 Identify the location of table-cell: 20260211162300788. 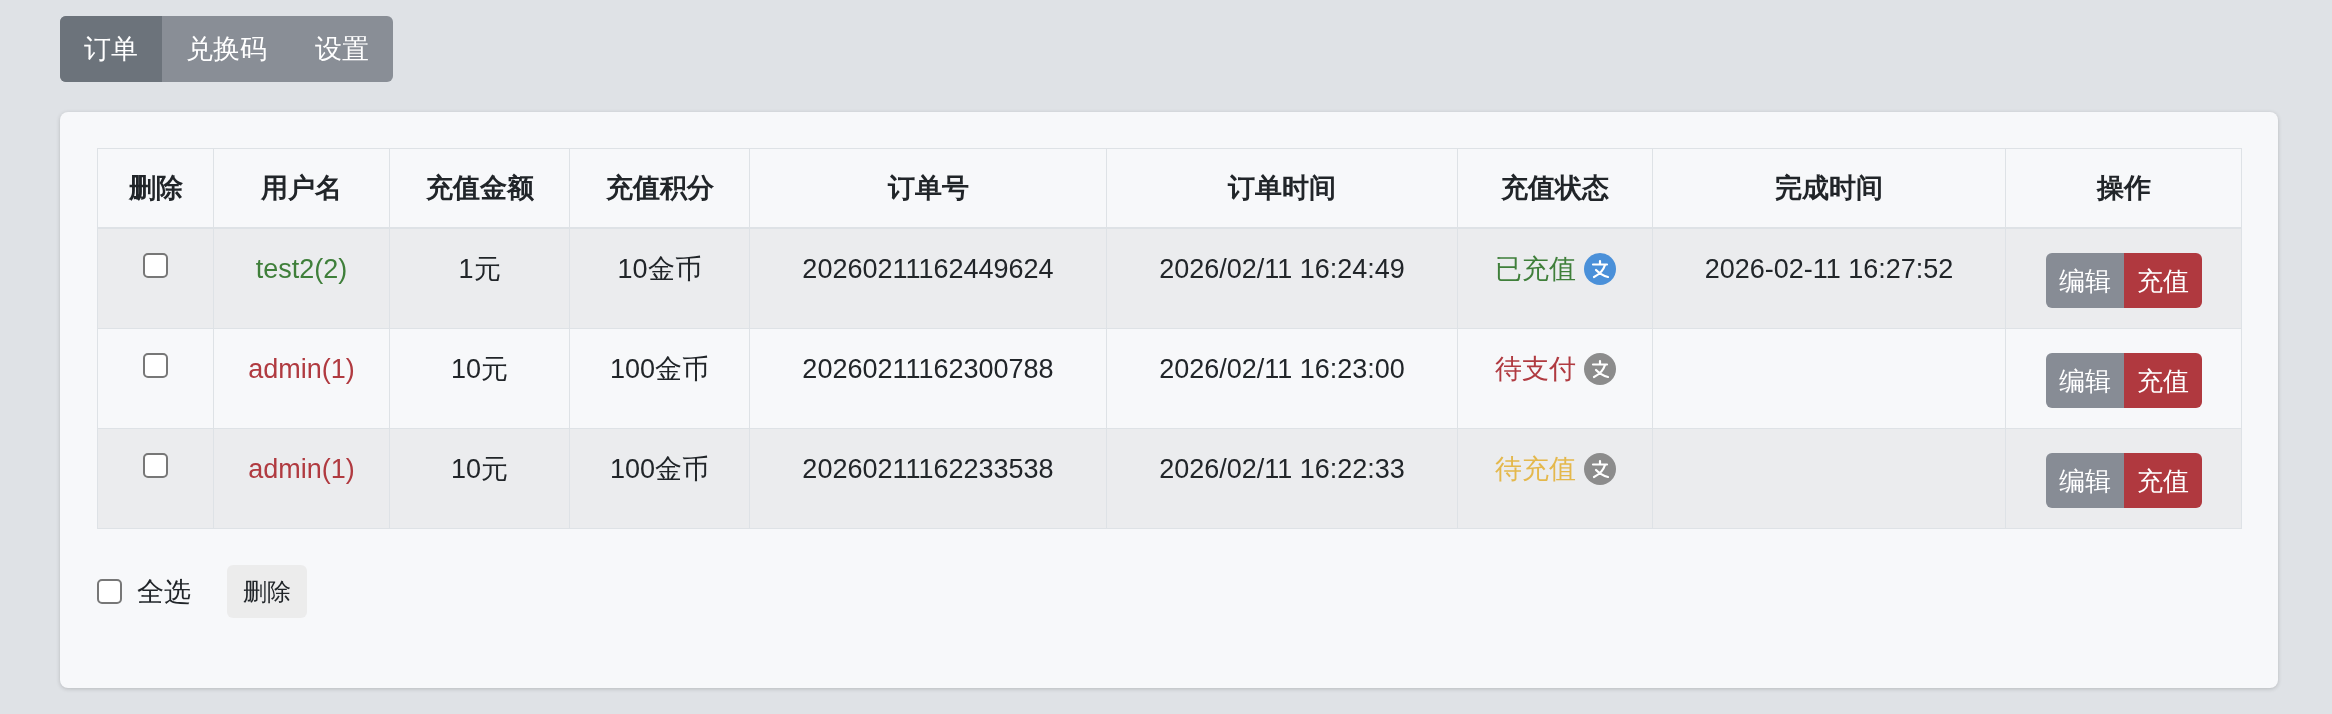
(928, 378).